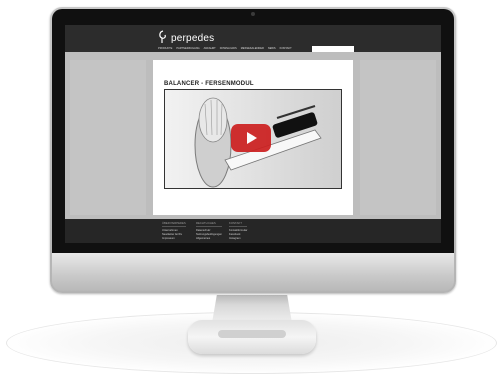 This screenshot has width=503, height=376. I want to click on left-sidebar, so click(108, 137).